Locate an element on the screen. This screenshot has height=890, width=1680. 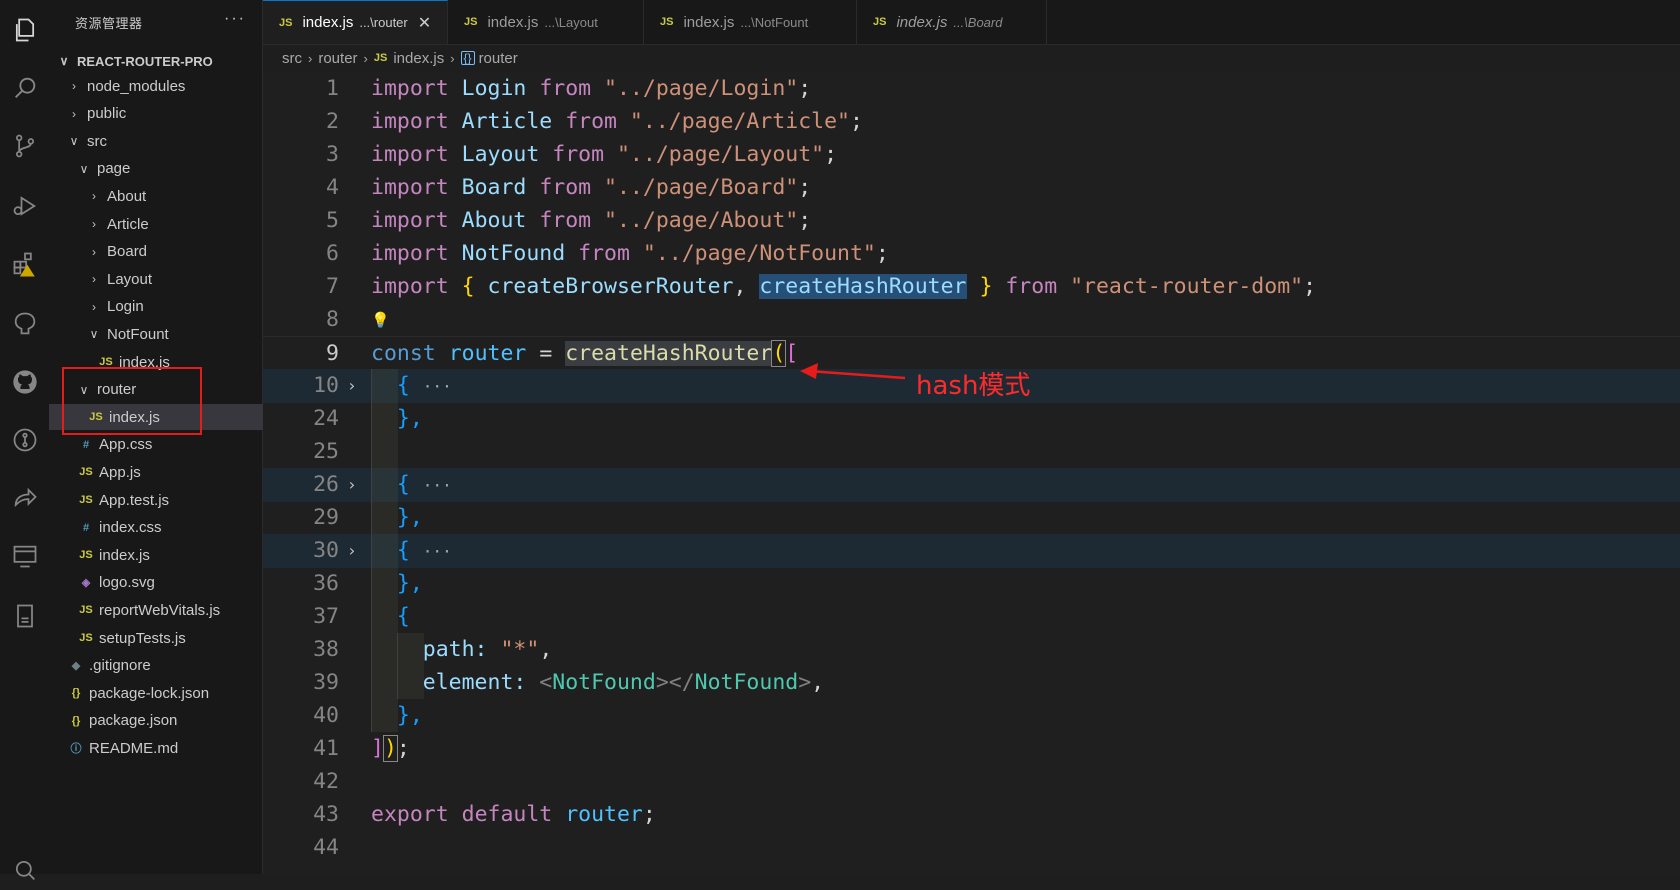
bookmark-icon is located at coordinates (24, 616).